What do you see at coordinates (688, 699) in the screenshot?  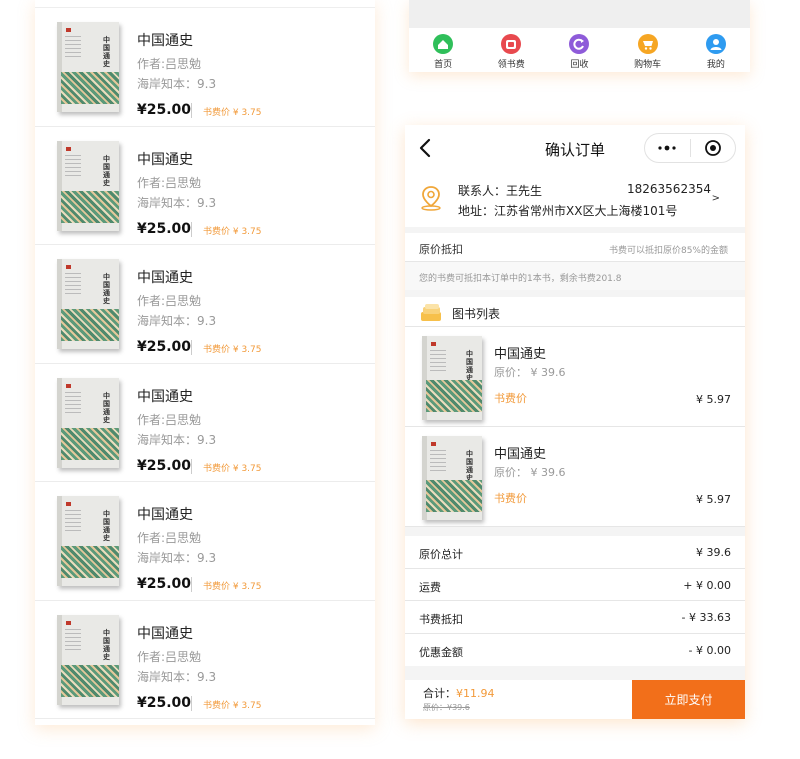 I see `pay-now-button: 立即支付` at bounding box center [688, 699].